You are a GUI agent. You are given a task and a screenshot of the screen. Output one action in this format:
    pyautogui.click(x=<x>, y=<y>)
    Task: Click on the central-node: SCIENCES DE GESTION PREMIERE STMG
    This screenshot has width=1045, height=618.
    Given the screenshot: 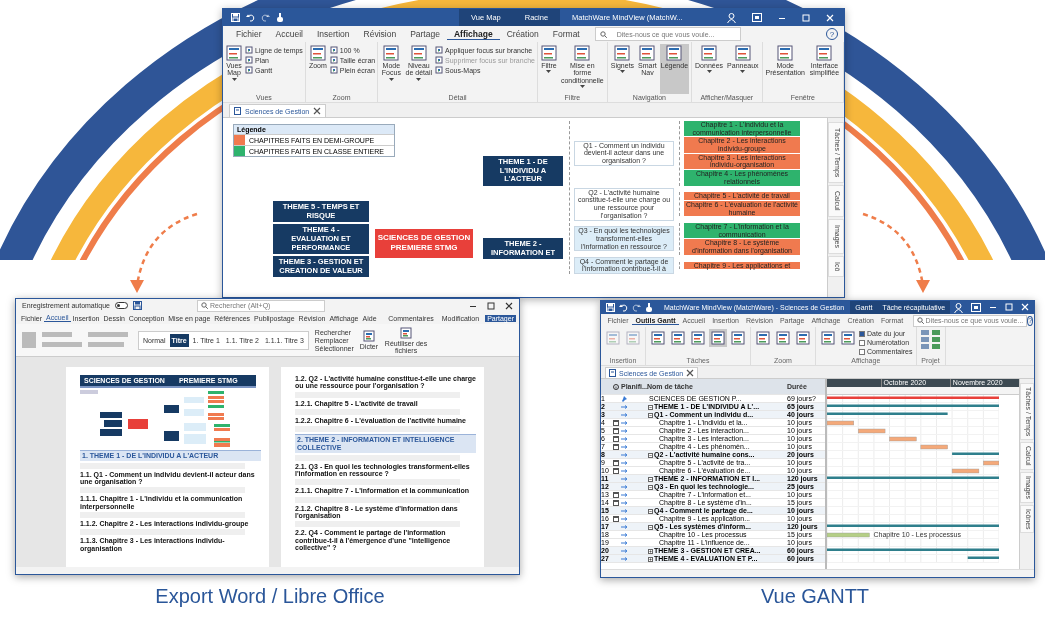 What is the action you would take?
    pyautogui.click(x=424, y=243)
    